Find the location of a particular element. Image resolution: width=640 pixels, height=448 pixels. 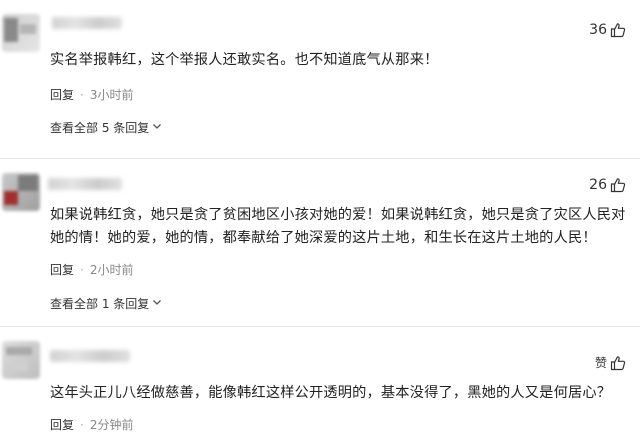

comment-meta: 回复 · 2分钟前 is located at coordinates (91, 424).